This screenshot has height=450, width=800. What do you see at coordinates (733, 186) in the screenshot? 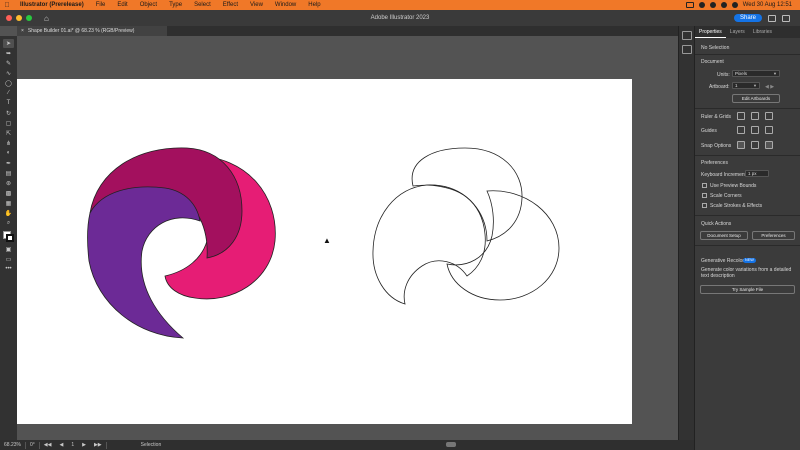
I see `use-preview-bounds-label: Use Preview Bounds` at bounding box center [733, 186].